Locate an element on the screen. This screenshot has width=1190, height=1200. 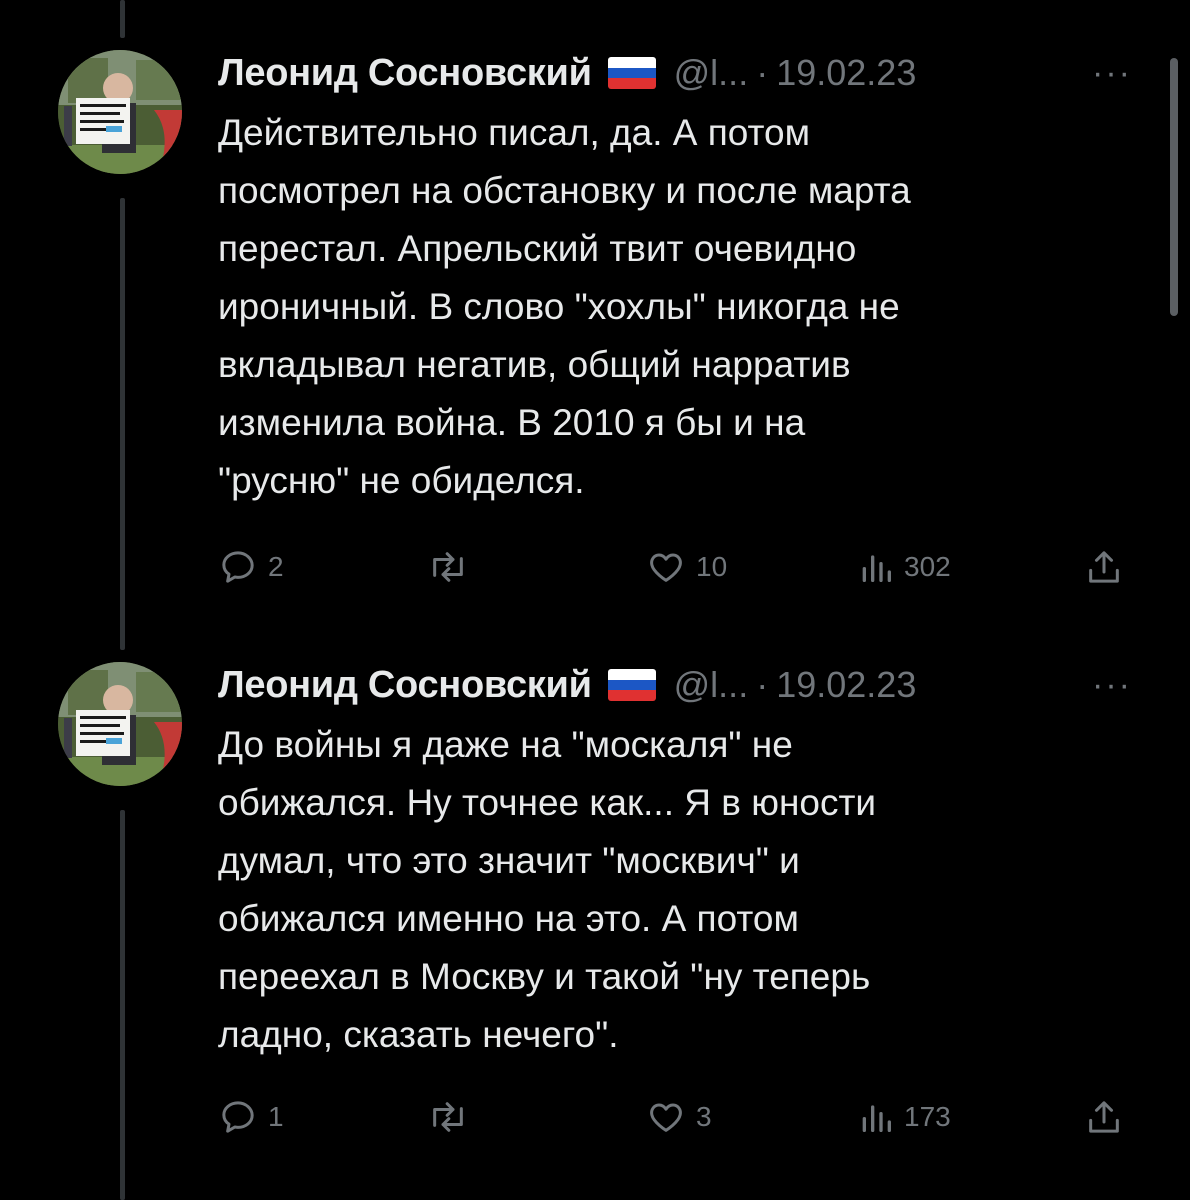
like-button: 3 is located at coordinates (679, 1117).